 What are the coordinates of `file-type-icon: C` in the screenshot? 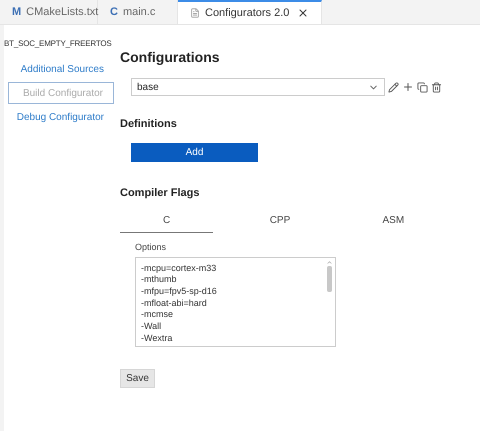 It's located at (114, 12).